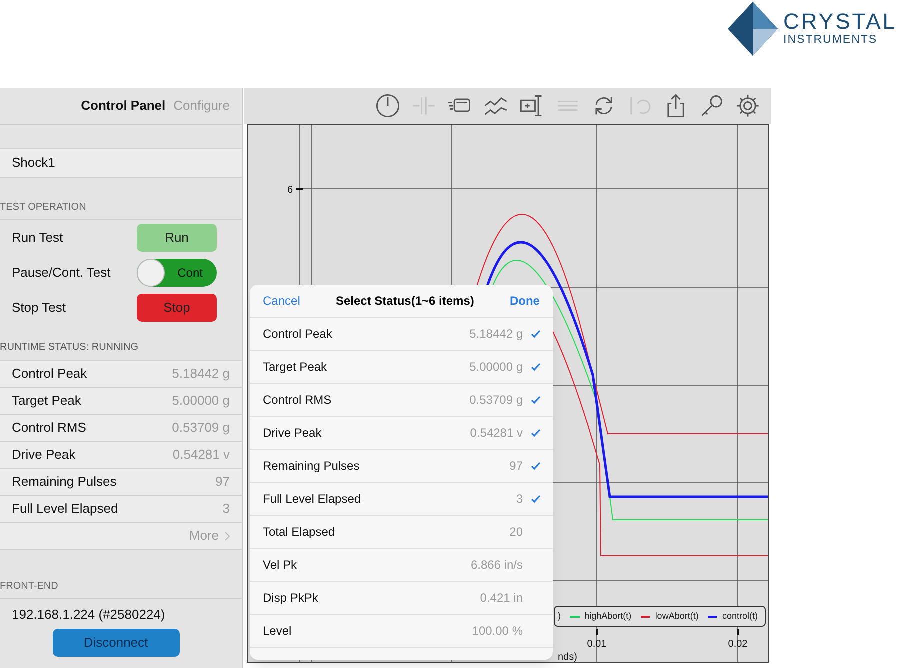  I want to click on status-label: Full Level Elapsed, so click(65, 509).